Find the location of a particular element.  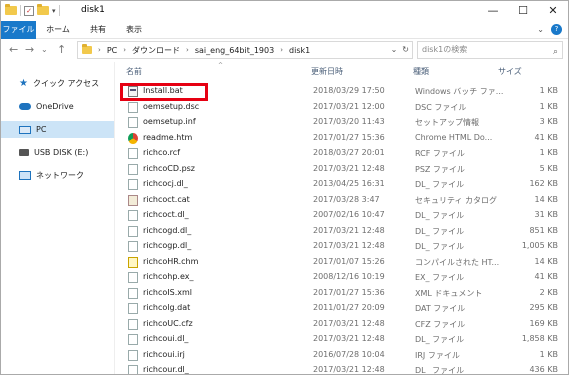

file-row: oemsetup.dsc 2017/03/21 12:00 DSC ファイル 1 KB is located at coordinates (341, 108).